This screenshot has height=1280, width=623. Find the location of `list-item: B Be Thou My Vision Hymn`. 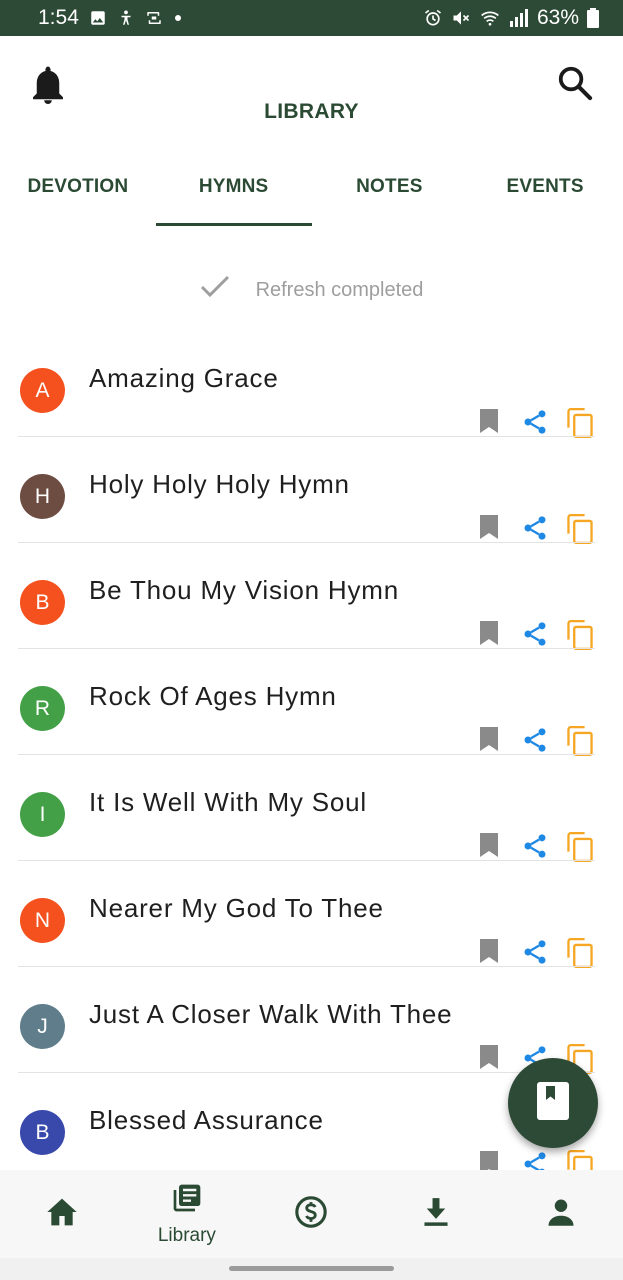

list-item: B Be Thou My Vision Hymn is located at coordinates (311, 596).